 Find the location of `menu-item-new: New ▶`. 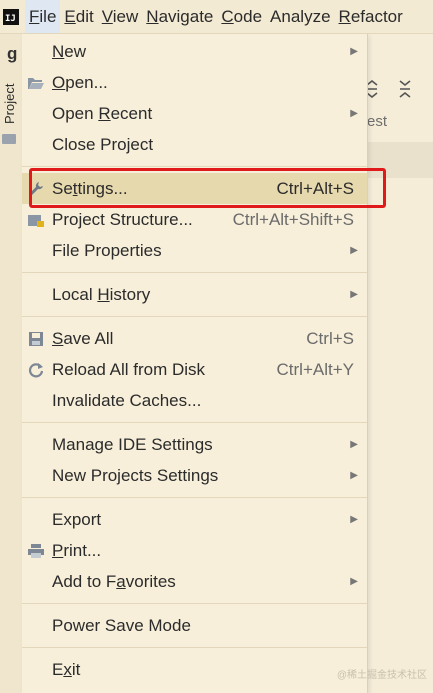

menu-item-new: New ▶ is located at coordinates (194, 51).